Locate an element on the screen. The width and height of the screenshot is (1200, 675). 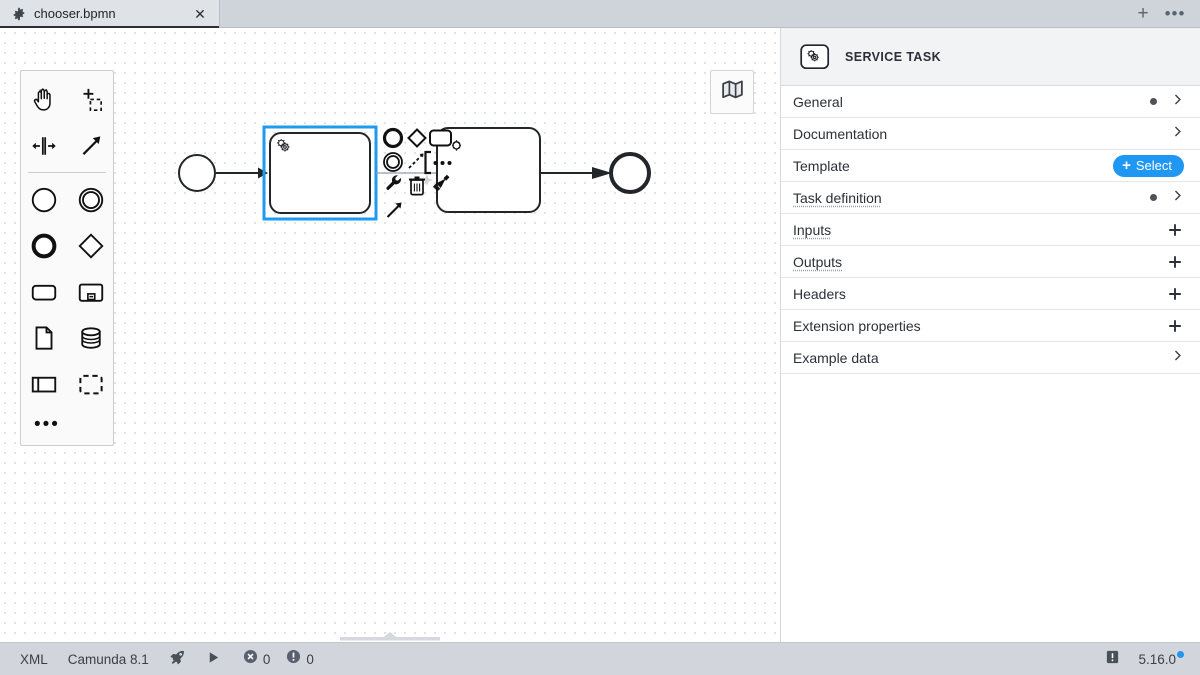
start-event is located at coordinates (197, 173).